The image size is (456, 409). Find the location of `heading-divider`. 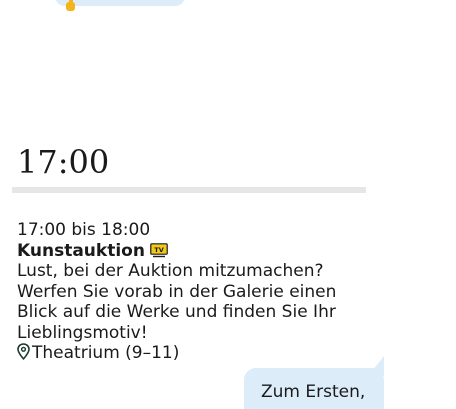

heading-divider is located at coordinates (189, 190).